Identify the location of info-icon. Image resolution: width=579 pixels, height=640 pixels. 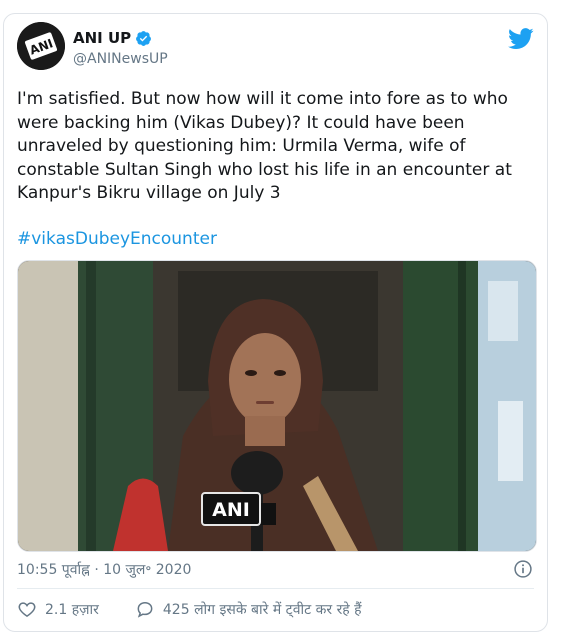
(523, 569).